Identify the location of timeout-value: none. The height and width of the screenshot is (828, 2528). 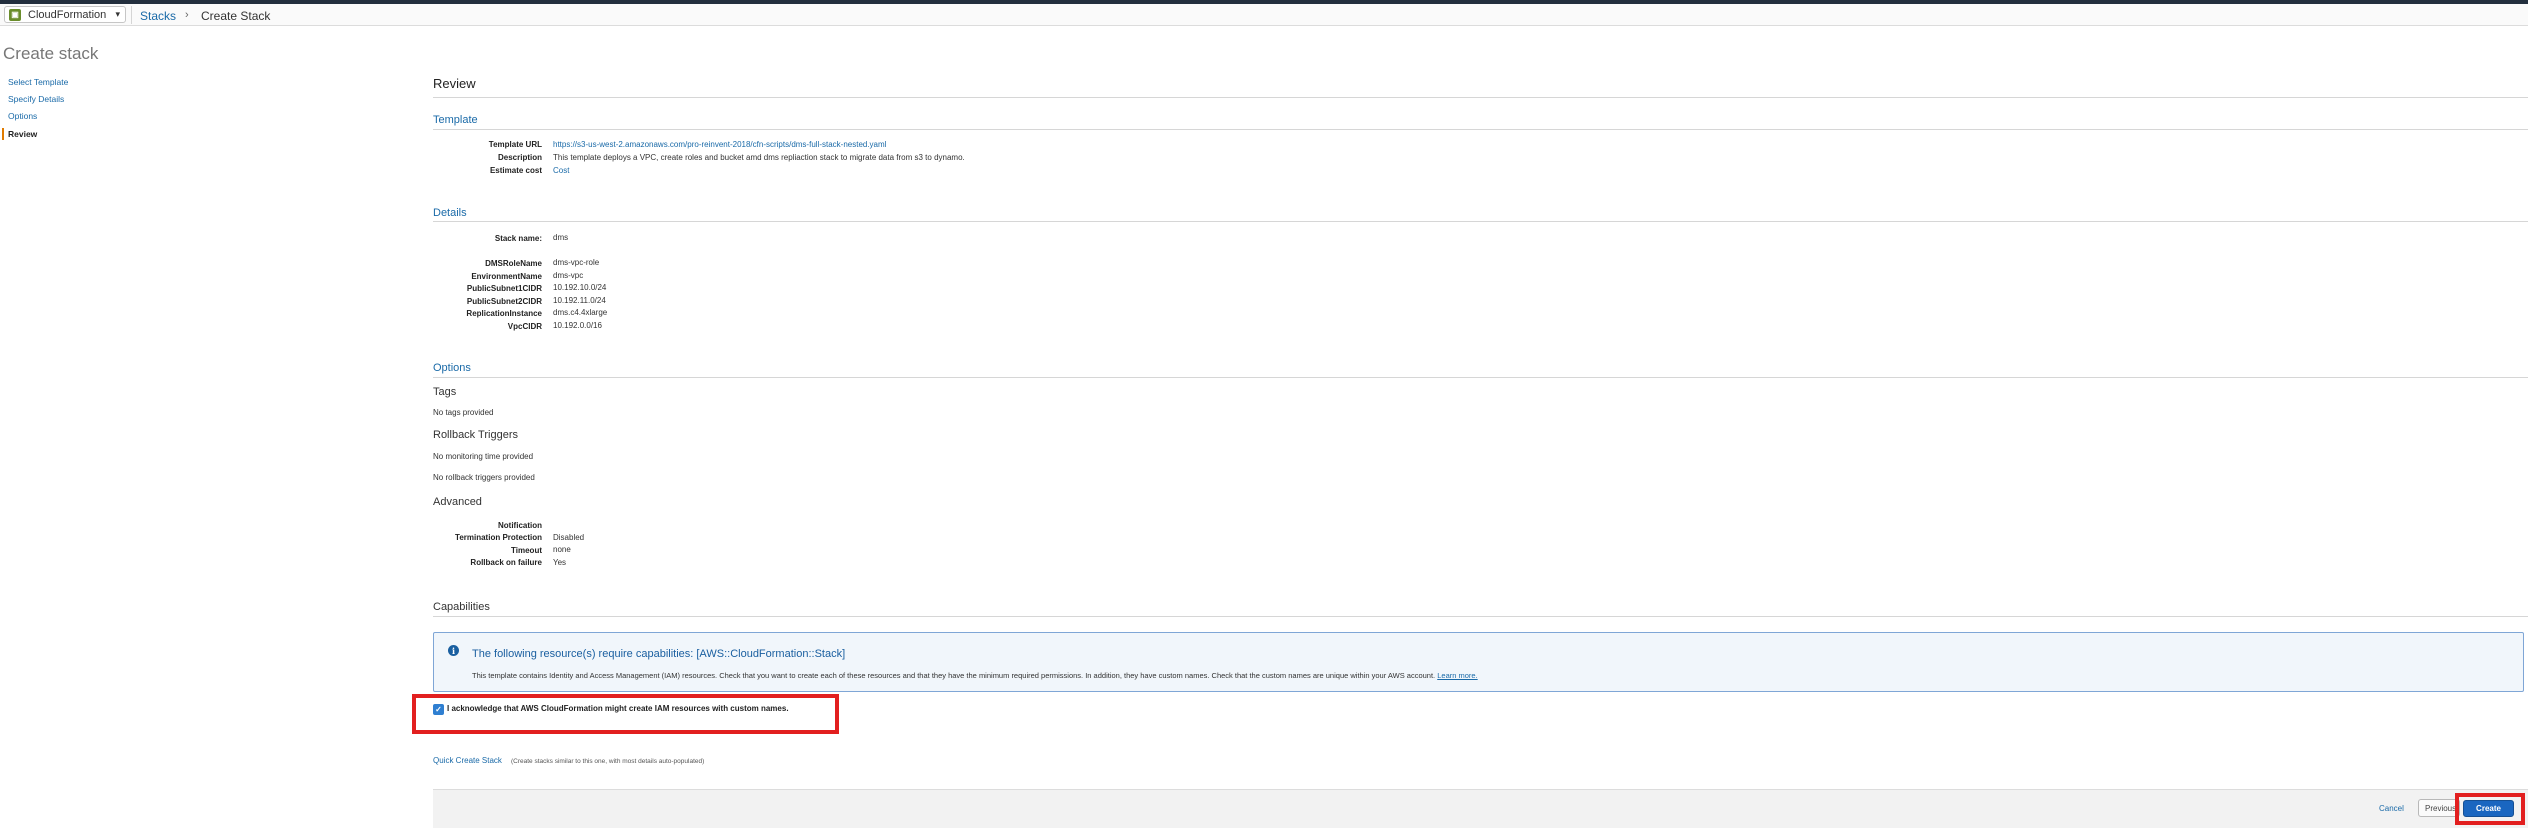
(562, 549).